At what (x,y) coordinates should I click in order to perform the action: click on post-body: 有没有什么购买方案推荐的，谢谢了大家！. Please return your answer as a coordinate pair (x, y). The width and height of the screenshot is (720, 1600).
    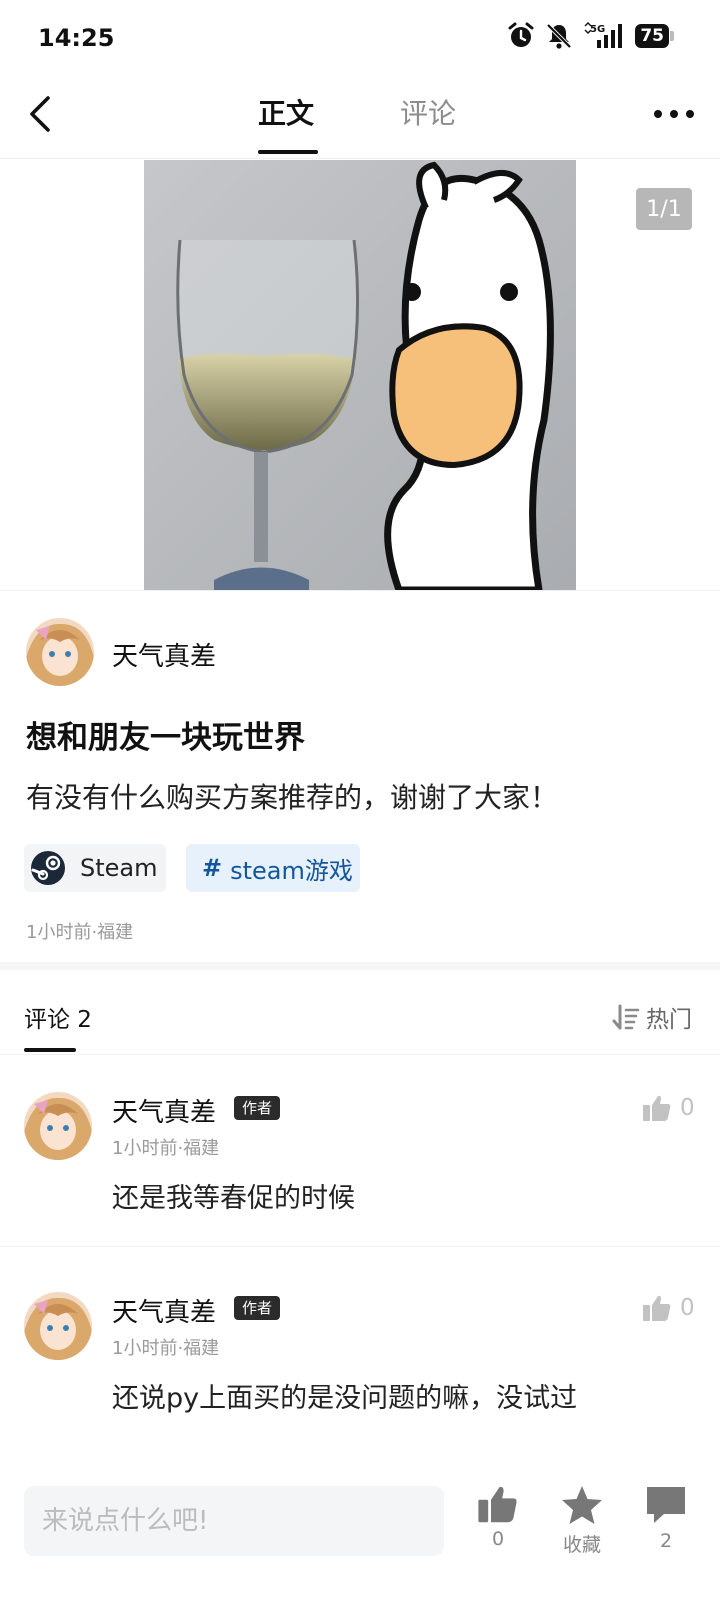
    Looking at the image, I should click on (292, 797).